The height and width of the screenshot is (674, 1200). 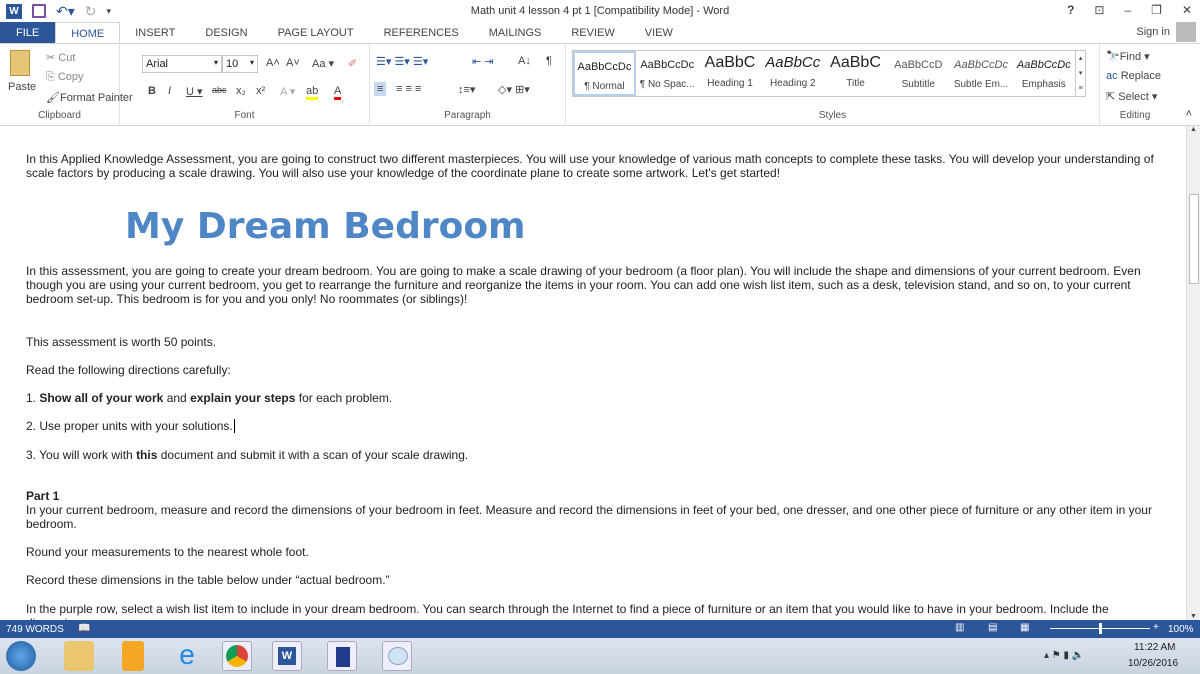 What do you see at coordinates (1080, 73) in the screenshot?
I see `styles-scroll: ▴ ▾ ≡` at bounding box center [1080, 73].